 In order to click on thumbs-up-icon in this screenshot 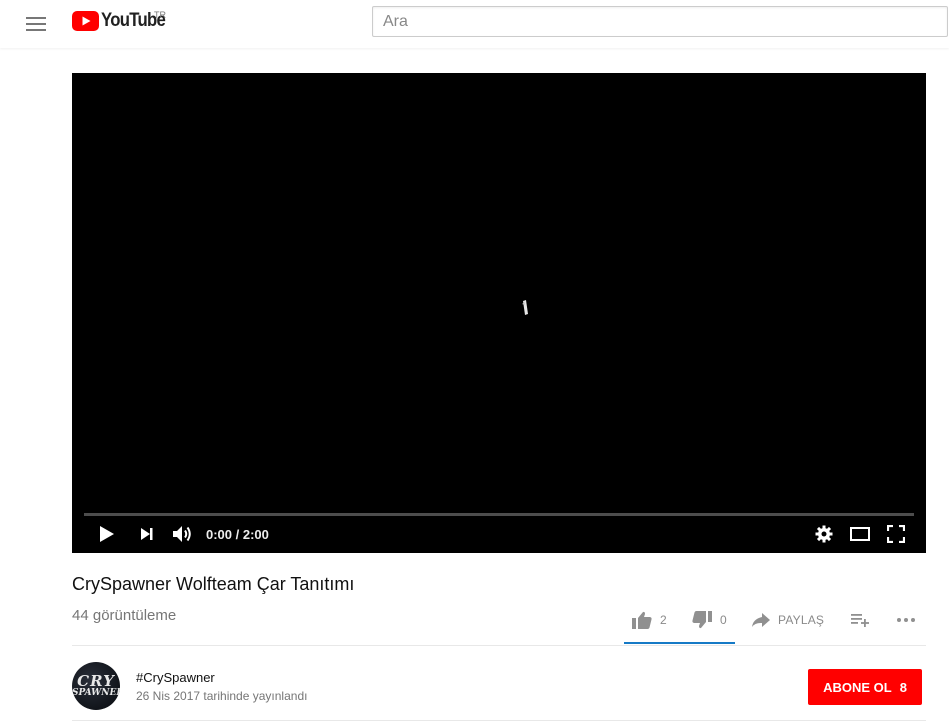, I will do `click(642, 620)`.